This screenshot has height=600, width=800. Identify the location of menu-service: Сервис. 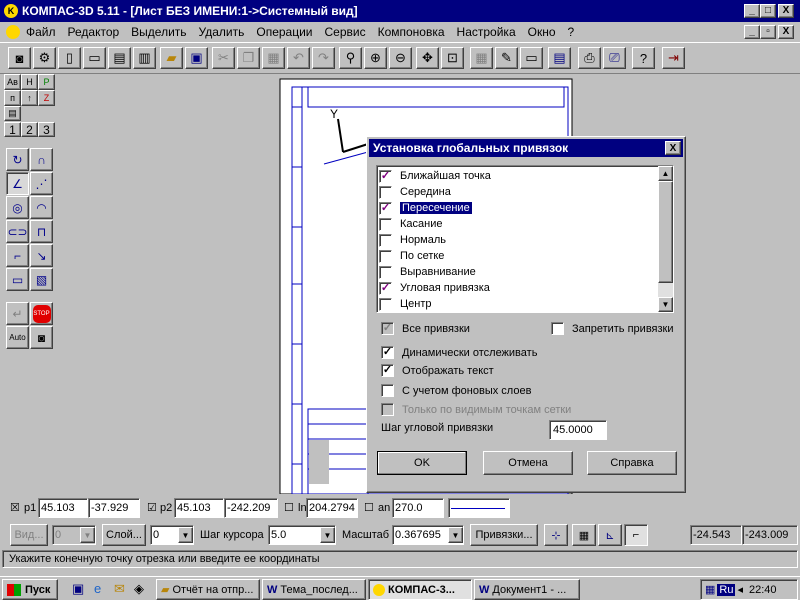
(345, 32).